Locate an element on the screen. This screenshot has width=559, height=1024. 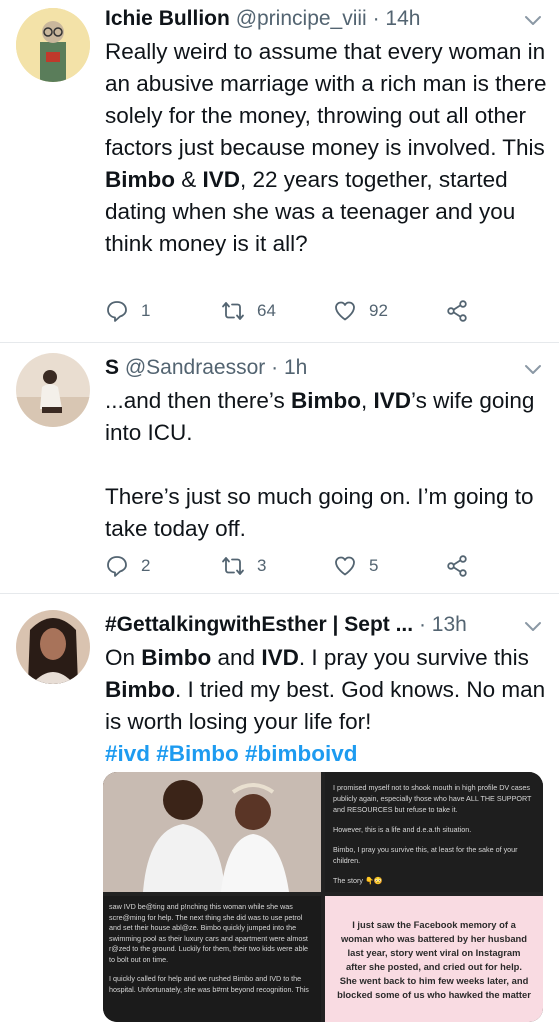
like-count: 5 is located at coordinates (374, 565).